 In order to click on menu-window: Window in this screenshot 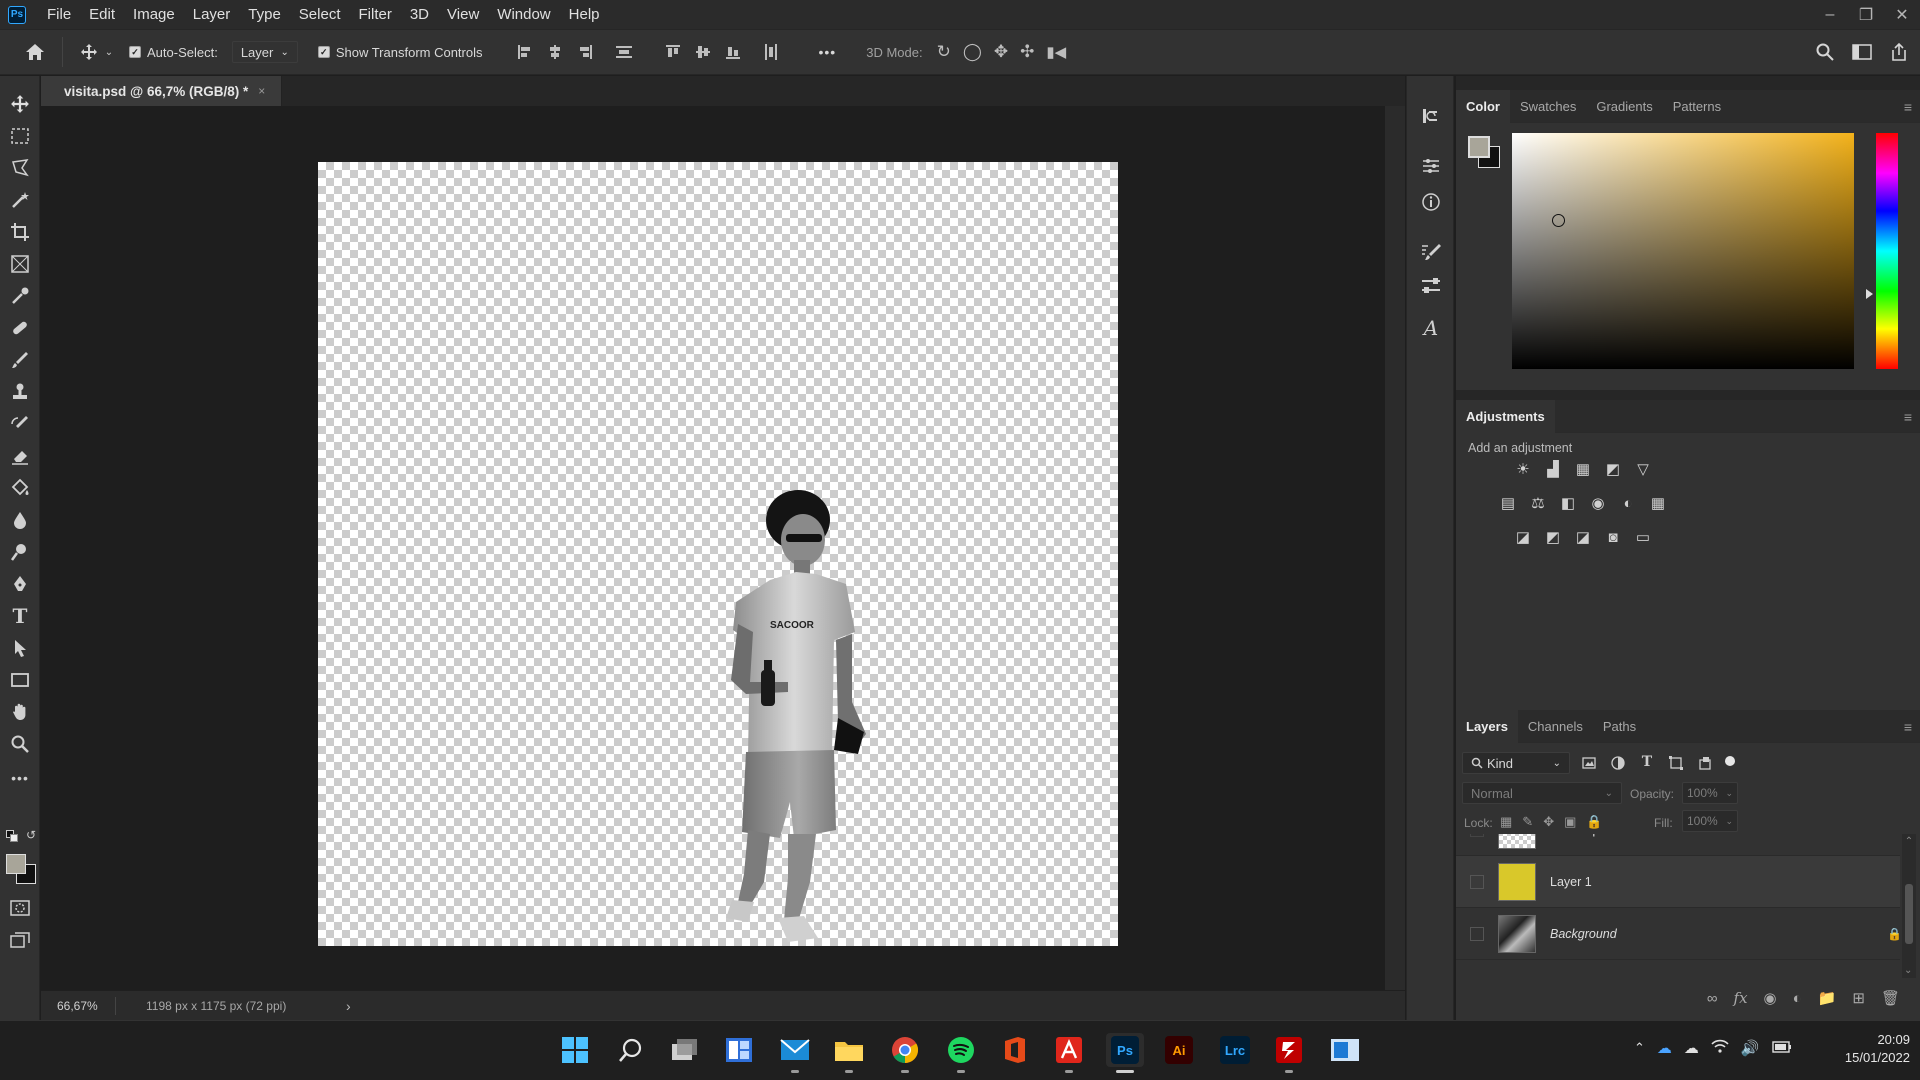, I will do `click(523, 14)`.